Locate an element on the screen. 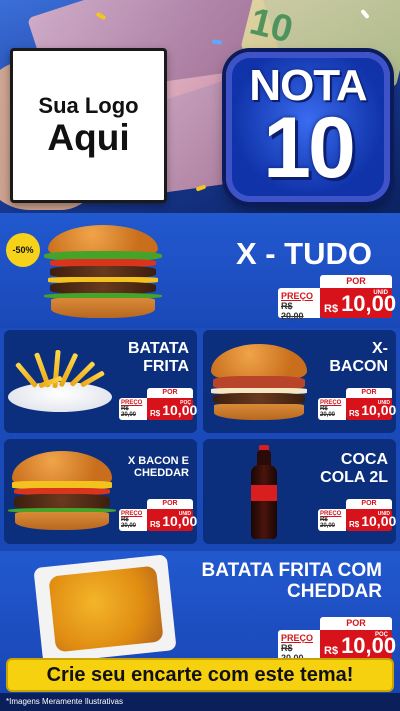 This screenshot has width=400, height=711. disclaimer-text: *Imagens Meramente Ilustrativas is located at coordinates (200, 702).